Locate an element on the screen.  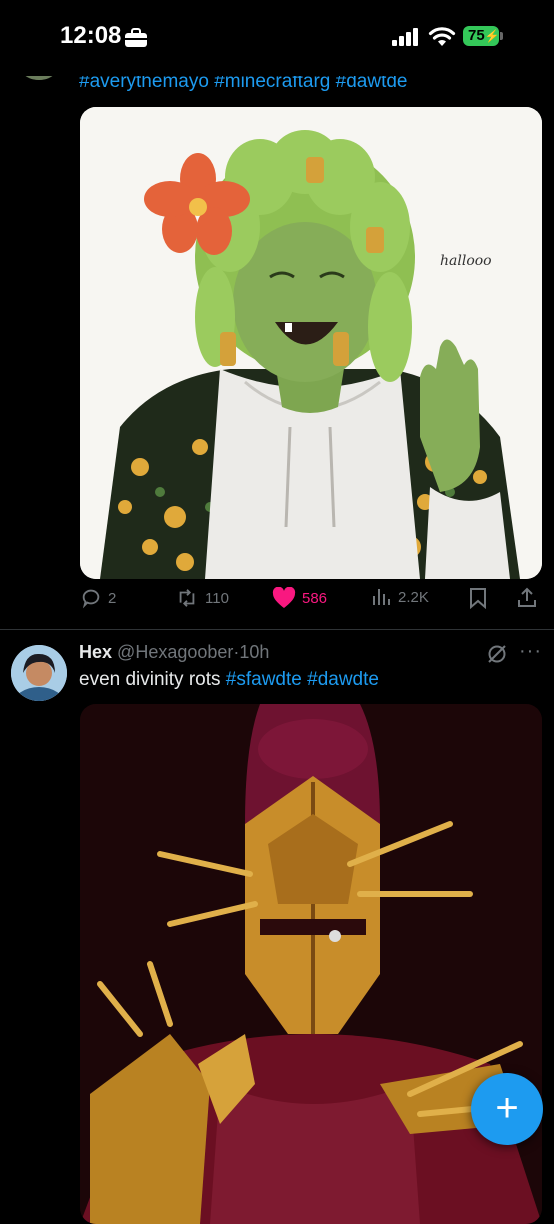
hashtag-link: #dawdte is located at coordinates (343, 679).